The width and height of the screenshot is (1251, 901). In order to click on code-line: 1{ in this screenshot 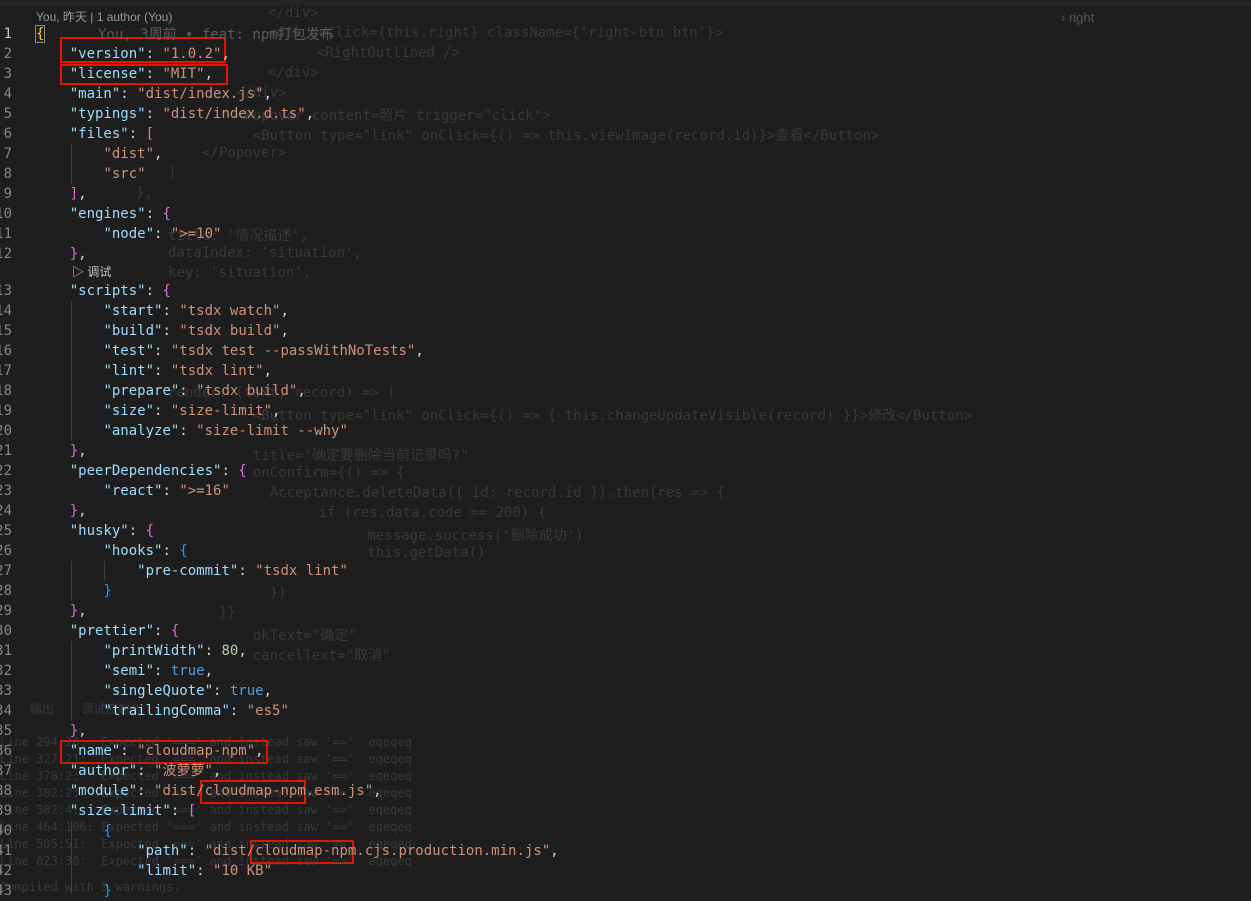, I will do `click(625, 34)`.